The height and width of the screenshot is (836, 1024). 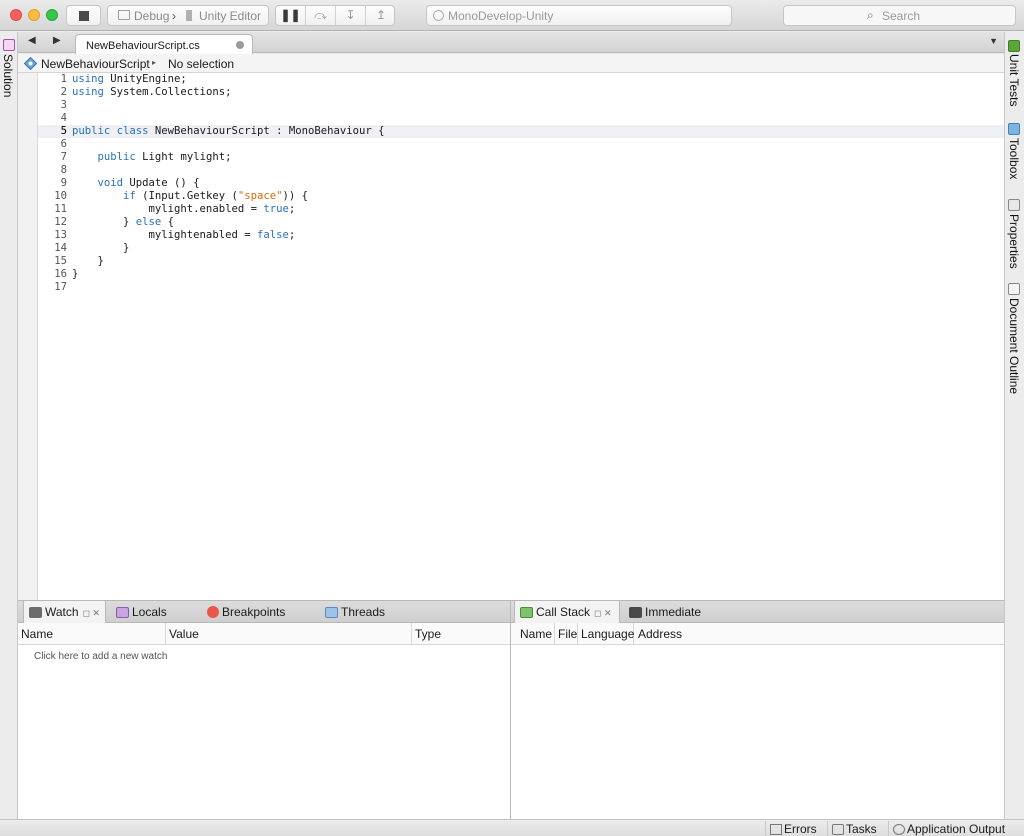 I want to click on application-output-icon, so click(x=899, y=829).